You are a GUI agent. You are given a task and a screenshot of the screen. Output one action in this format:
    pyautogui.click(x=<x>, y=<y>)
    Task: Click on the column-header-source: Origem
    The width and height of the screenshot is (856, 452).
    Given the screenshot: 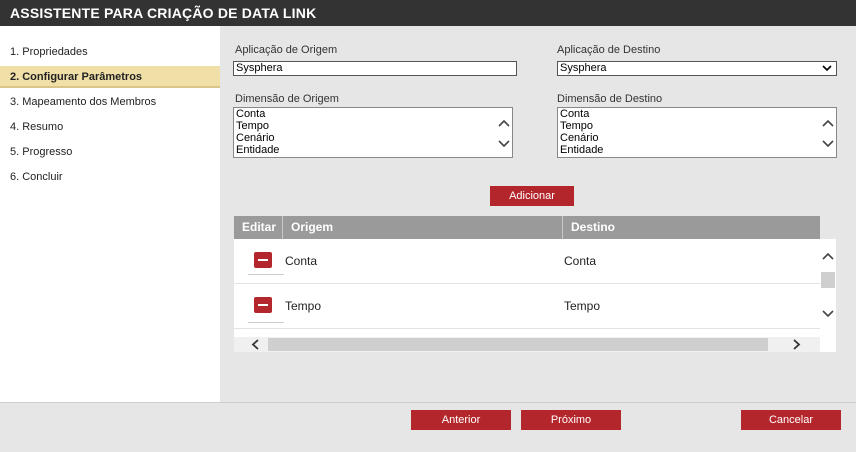 What is the action you would take?
    pyautogui.click(x=312, y=227)
    